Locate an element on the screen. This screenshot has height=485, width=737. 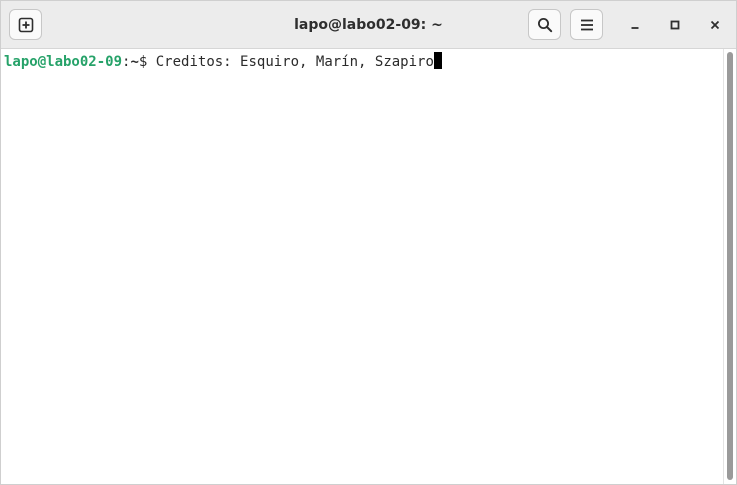
vertical-scrollbar is located at coordinates (729, 266).